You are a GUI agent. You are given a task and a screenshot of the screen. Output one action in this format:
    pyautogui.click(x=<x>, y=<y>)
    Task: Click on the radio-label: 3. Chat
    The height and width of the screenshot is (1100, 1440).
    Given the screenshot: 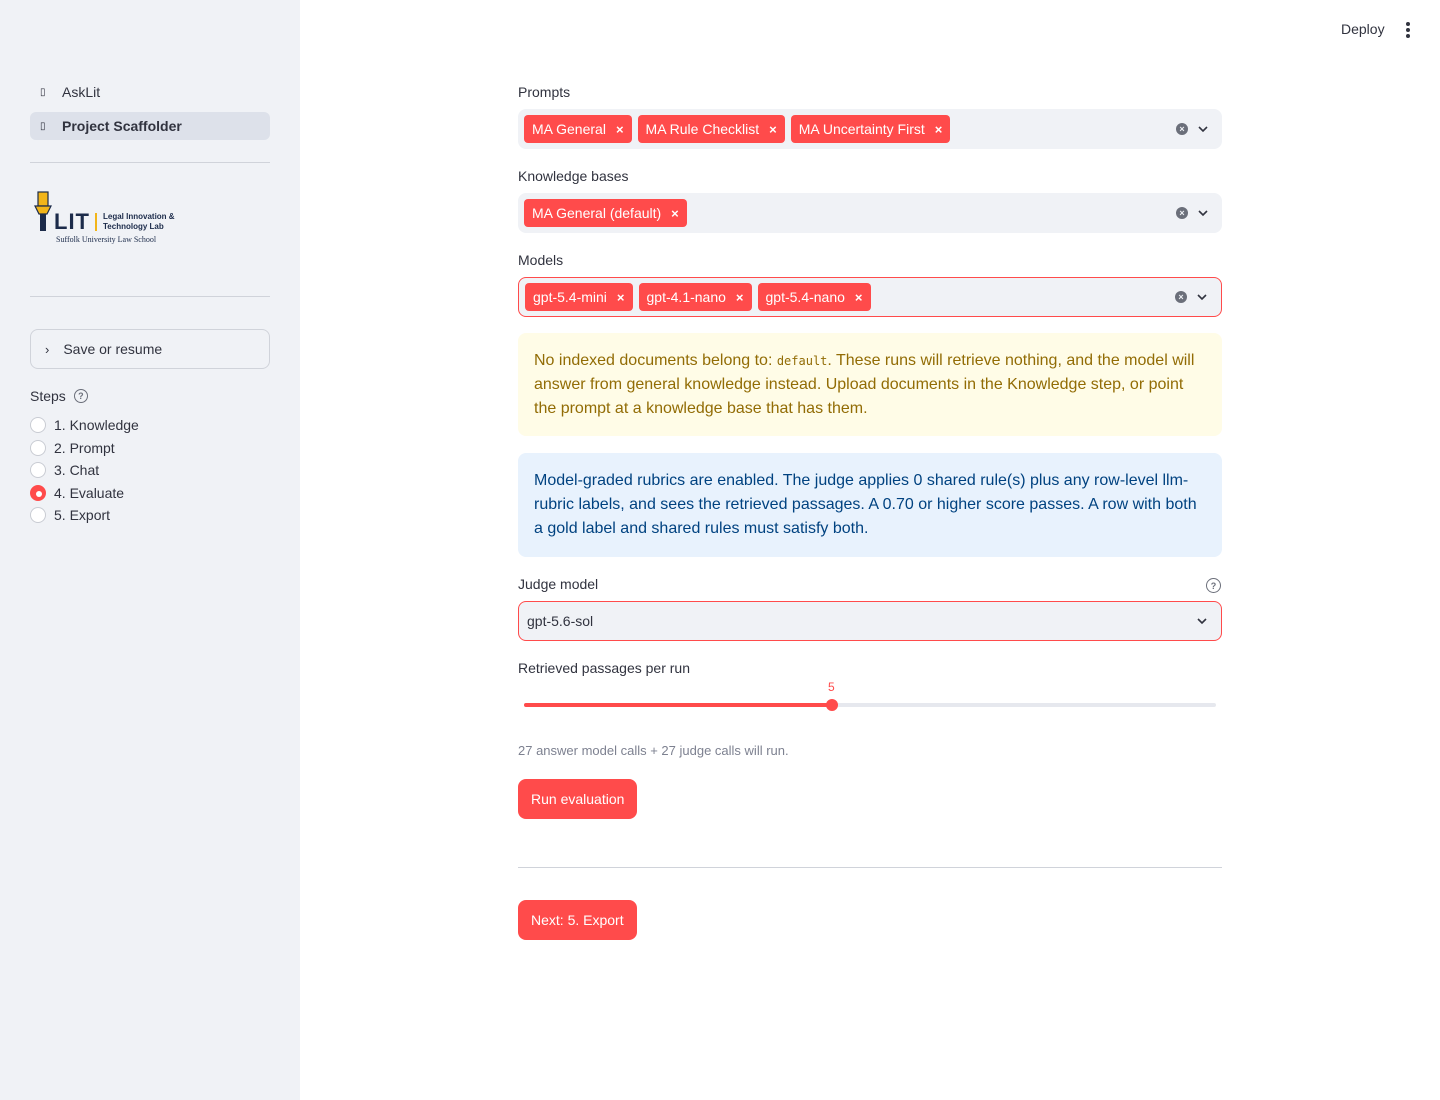 What is the action you would take?
    pyautogui.click(x=77, y=470)
    